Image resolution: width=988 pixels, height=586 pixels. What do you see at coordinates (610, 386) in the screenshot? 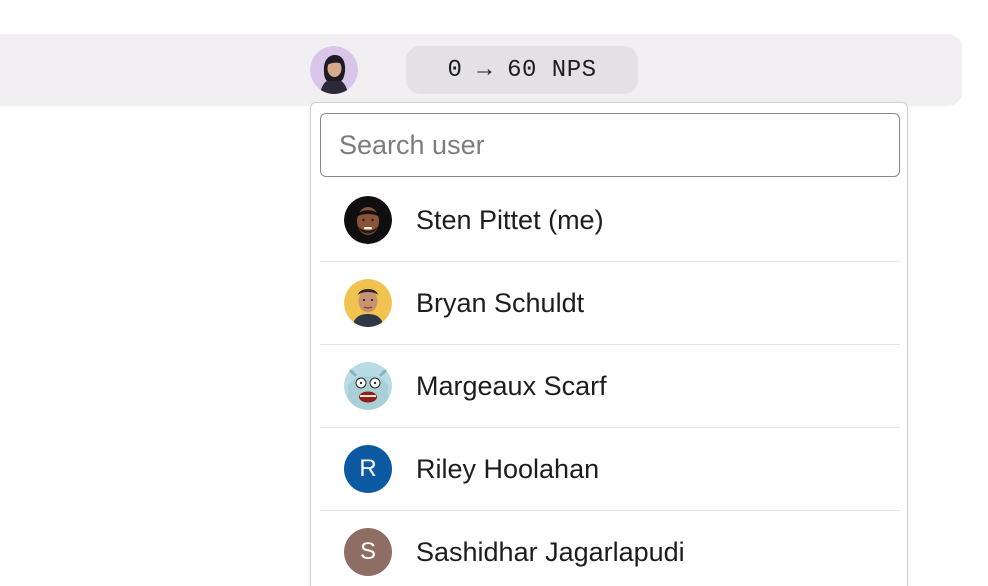
I see `user-option-margeaux-scarf: Margeaux Scarf` at bounding box center [610, 386].